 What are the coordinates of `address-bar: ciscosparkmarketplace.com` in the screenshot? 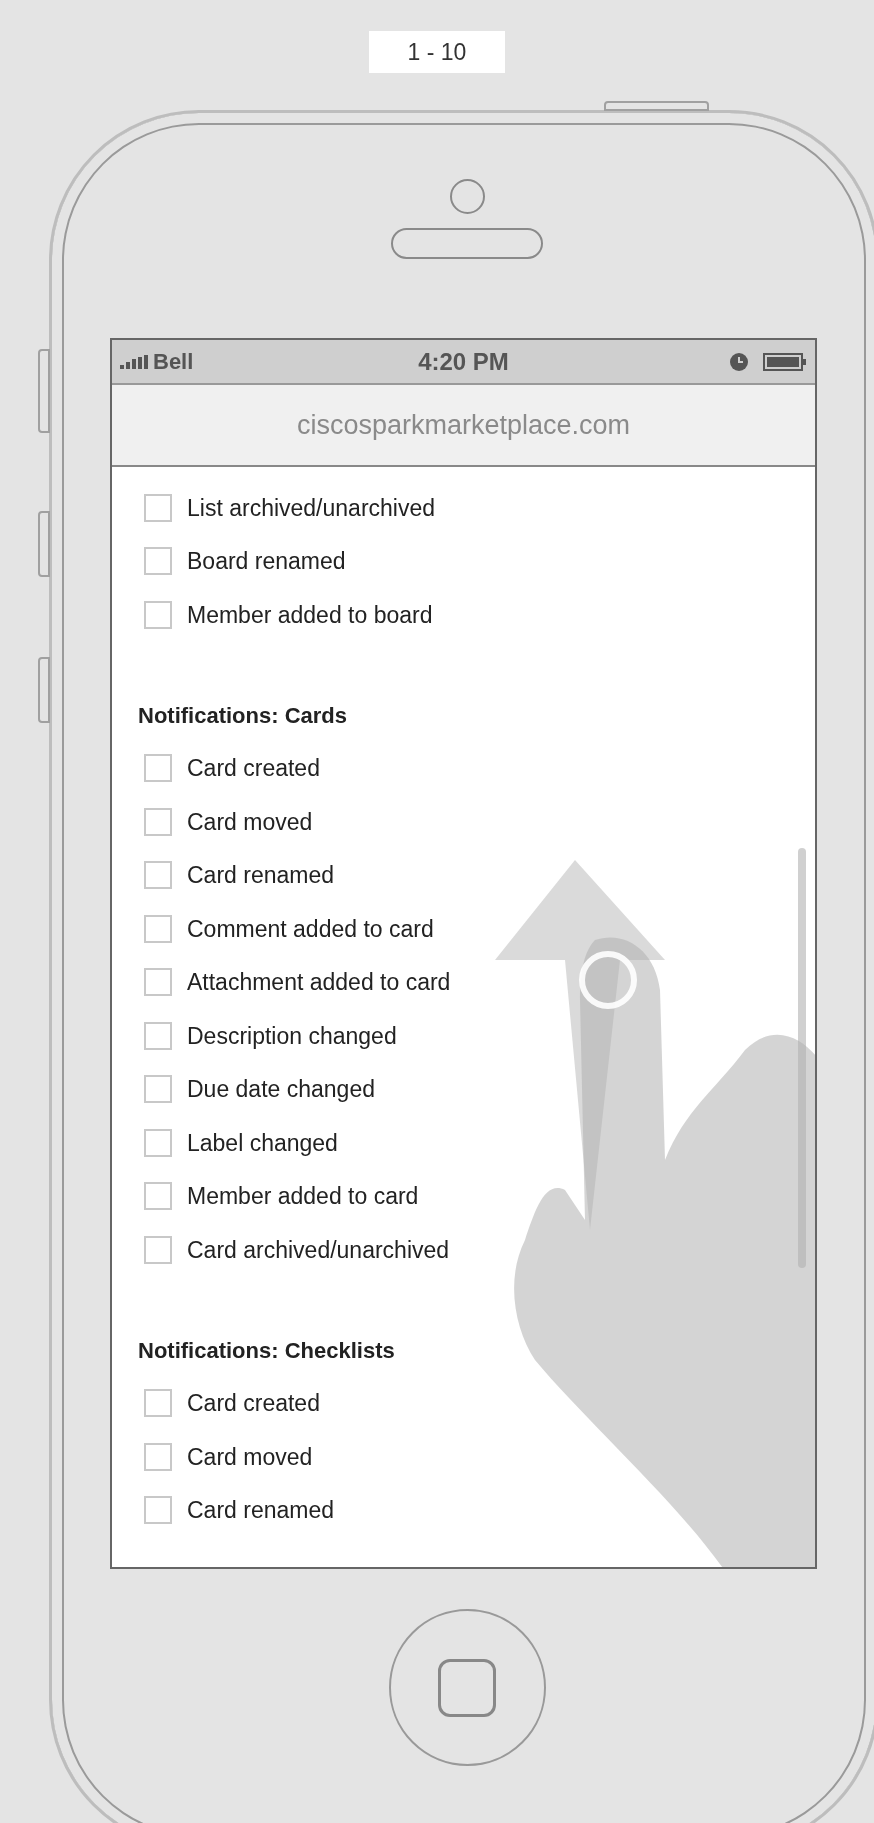 It's located at (463, 426).